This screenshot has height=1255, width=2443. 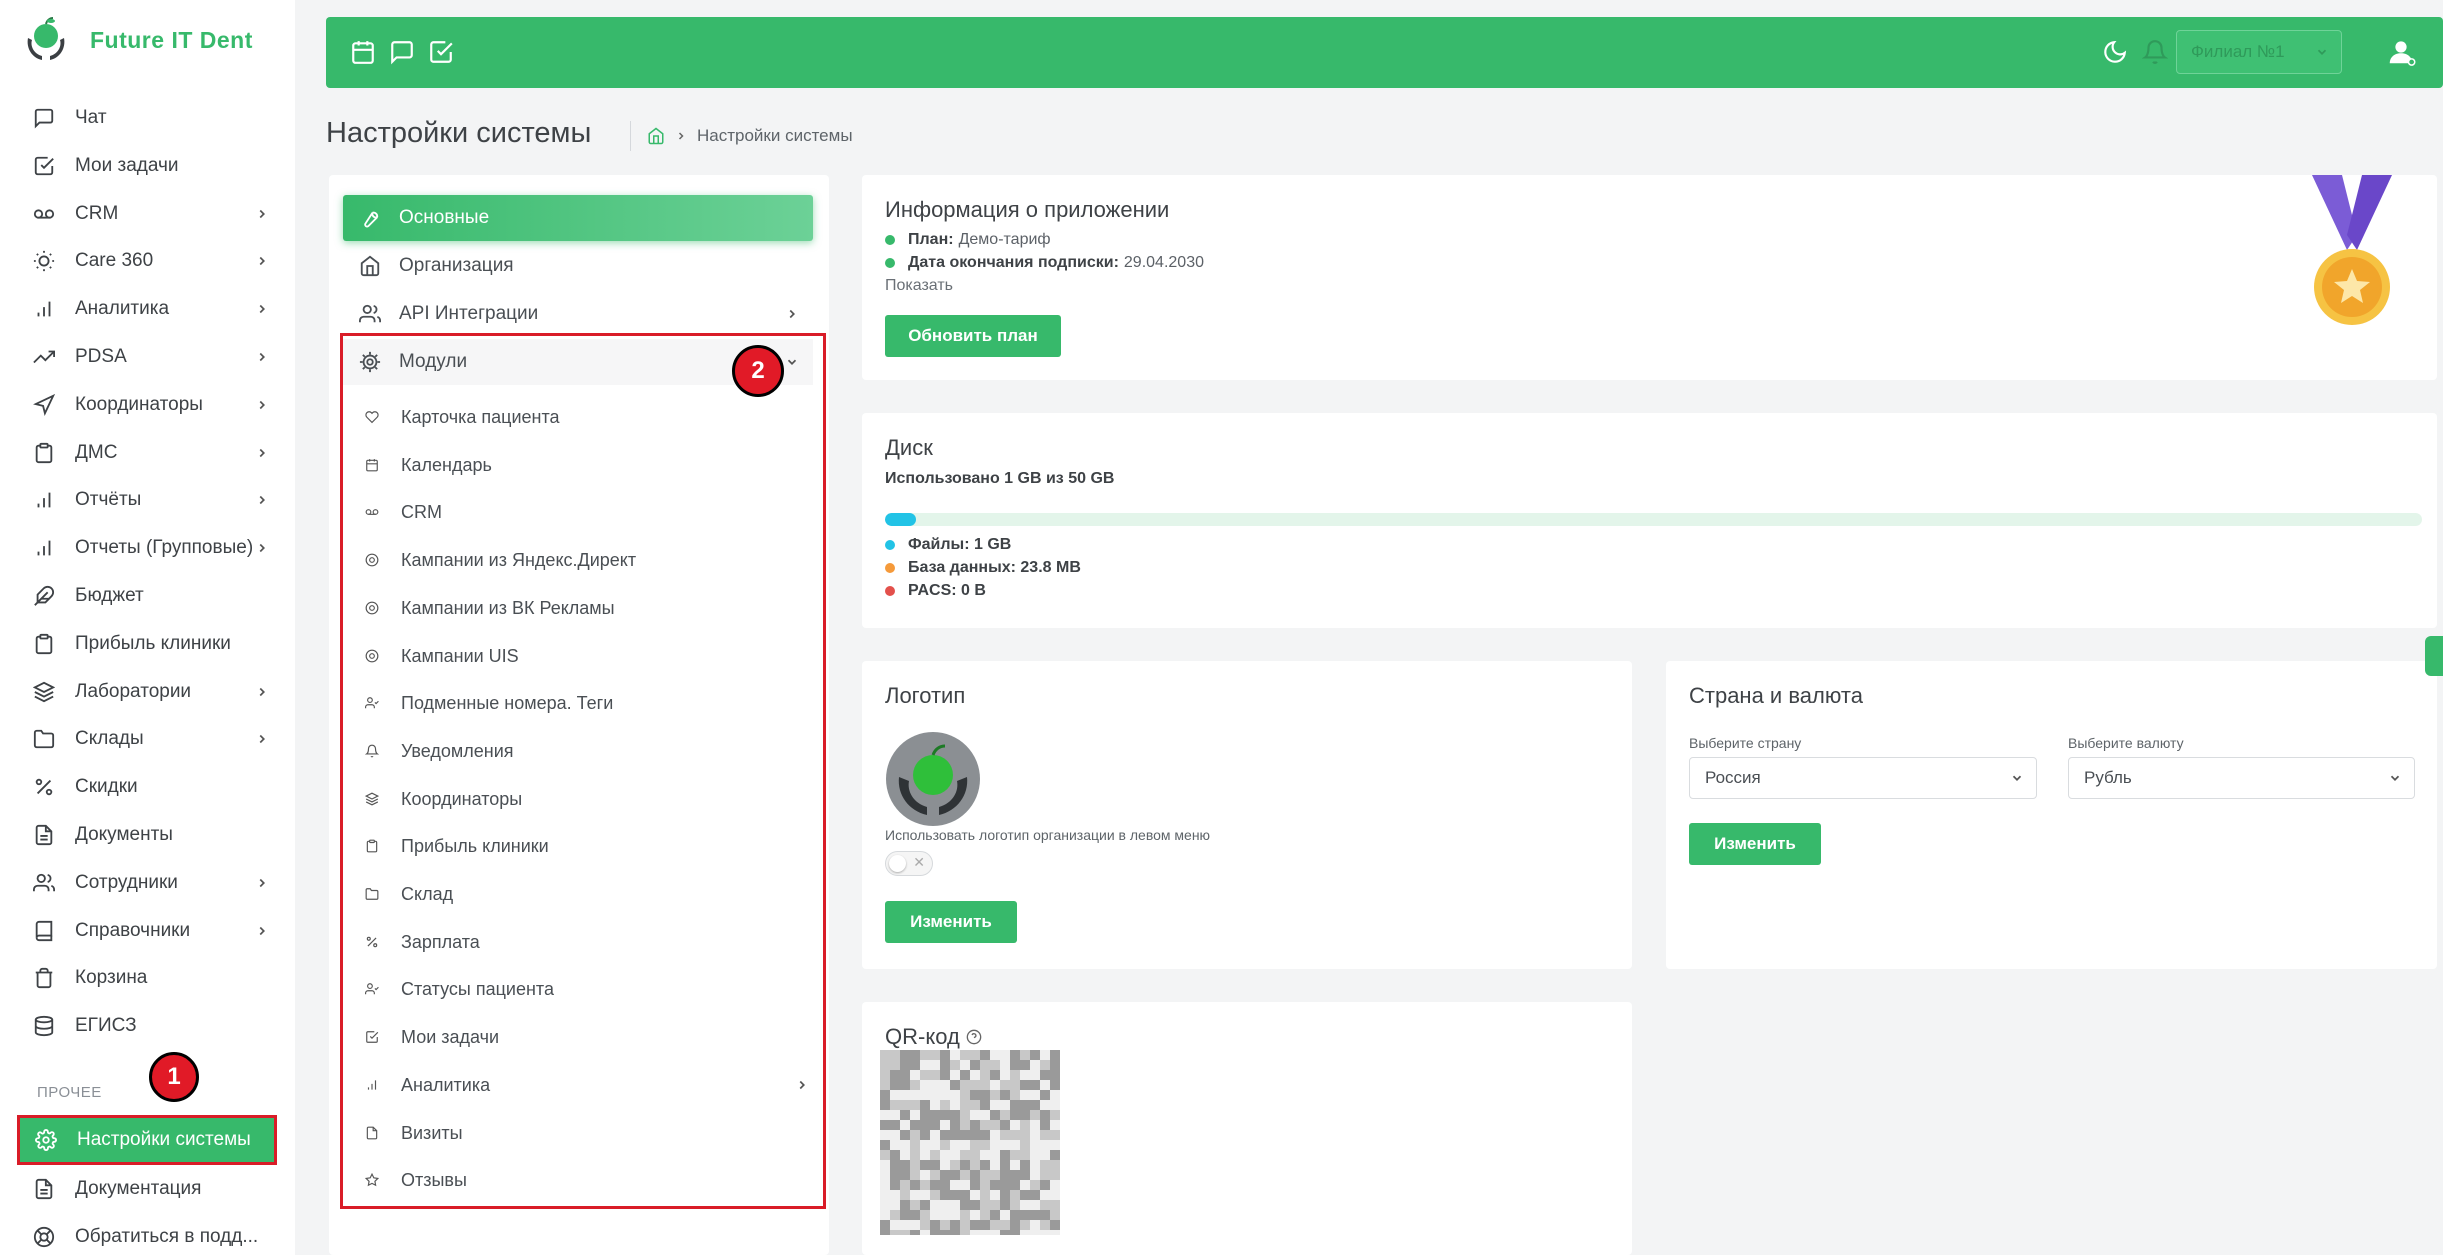 I want to click on disk-title: Диск, so click(x=909, y=447).